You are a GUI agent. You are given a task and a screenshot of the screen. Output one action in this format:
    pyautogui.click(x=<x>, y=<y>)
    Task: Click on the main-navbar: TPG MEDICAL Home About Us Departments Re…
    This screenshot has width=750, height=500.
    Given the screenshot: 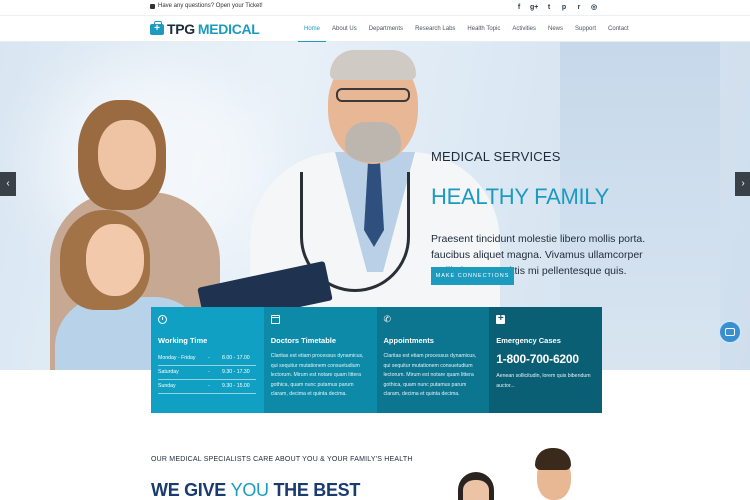 What is the action you would take?
    pyautogui.click(x=375, y=29)
    